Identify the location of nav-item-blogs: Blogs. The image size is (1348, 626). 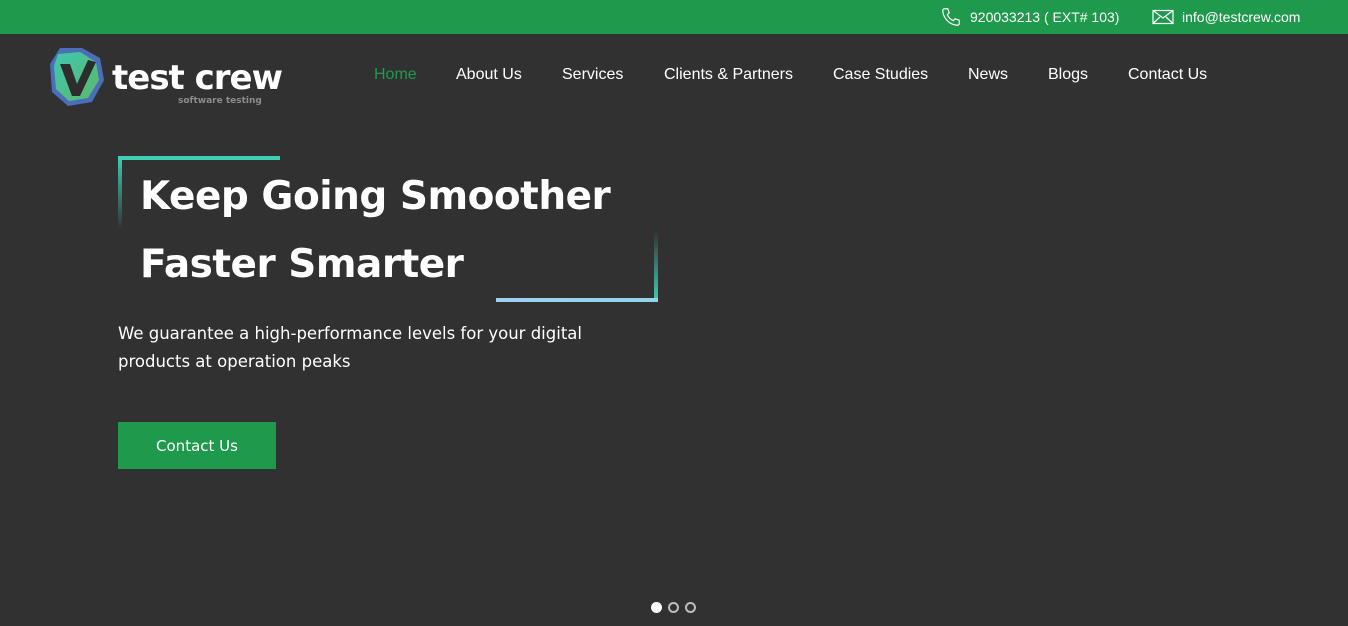
(1068, 75).